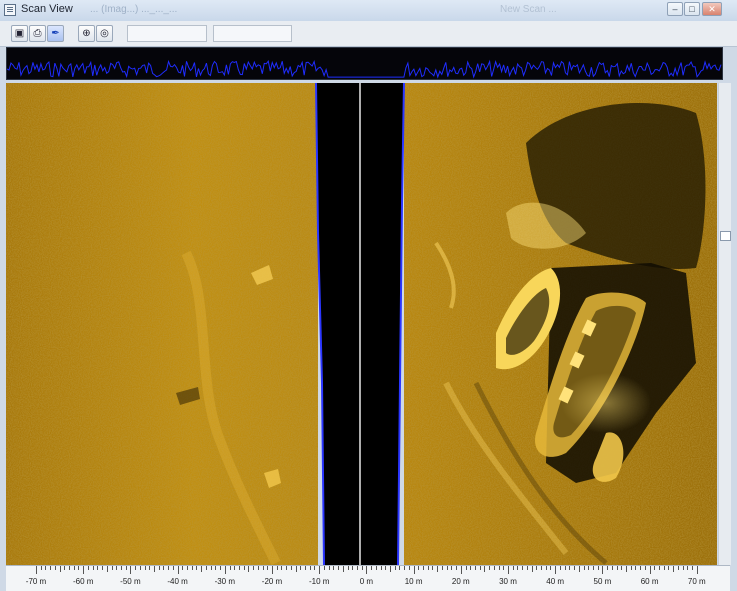 The width and height of the screenshot is (737, 591). I want to click on ruler-label: 50 m, so click(602, 581).